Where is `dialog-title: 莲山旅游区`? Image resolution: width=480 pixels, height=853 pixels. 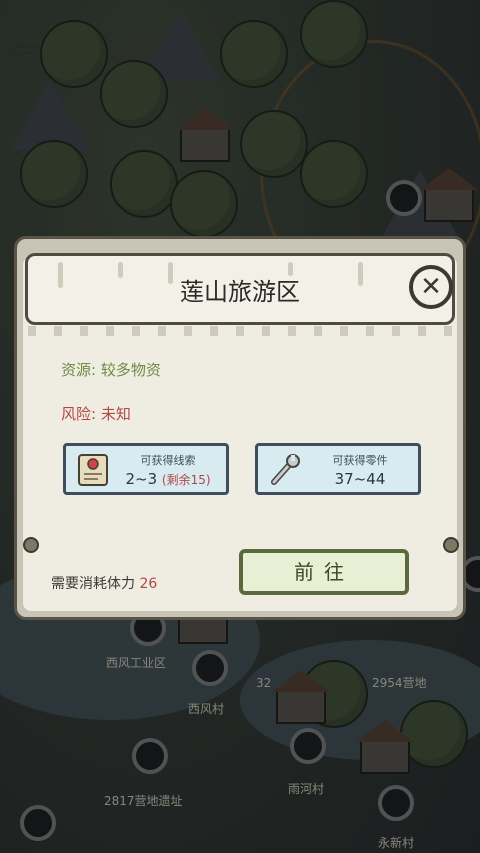 dialog-title: 莲山旅游区 is located at coordinates (240, 292).